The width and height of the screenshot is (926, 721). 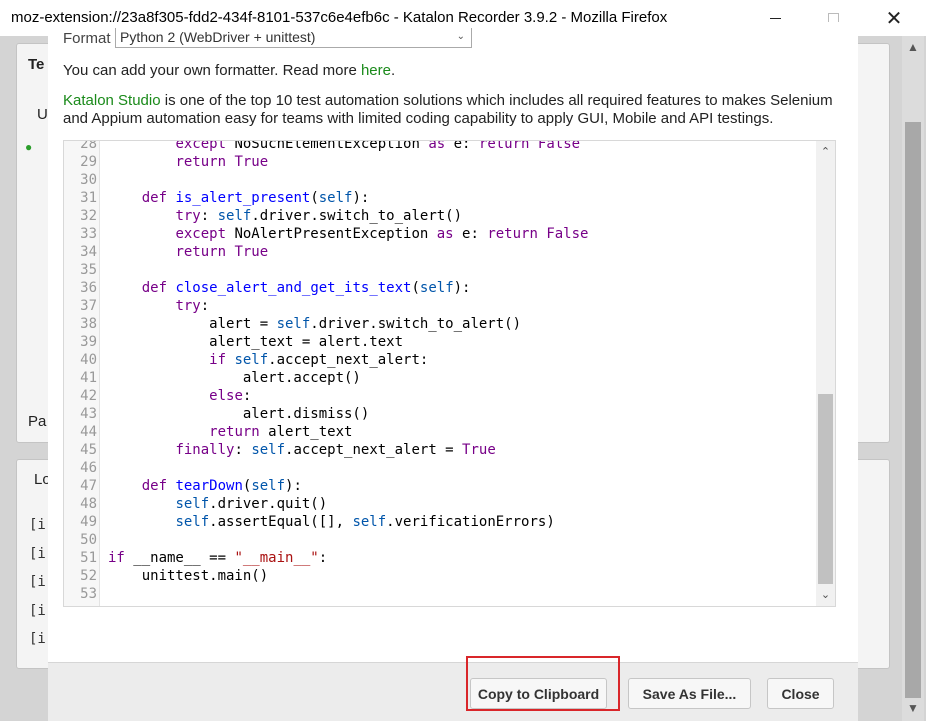 I want to click on code-text: def is_alert_present(self):, so click(x=255, y=198).